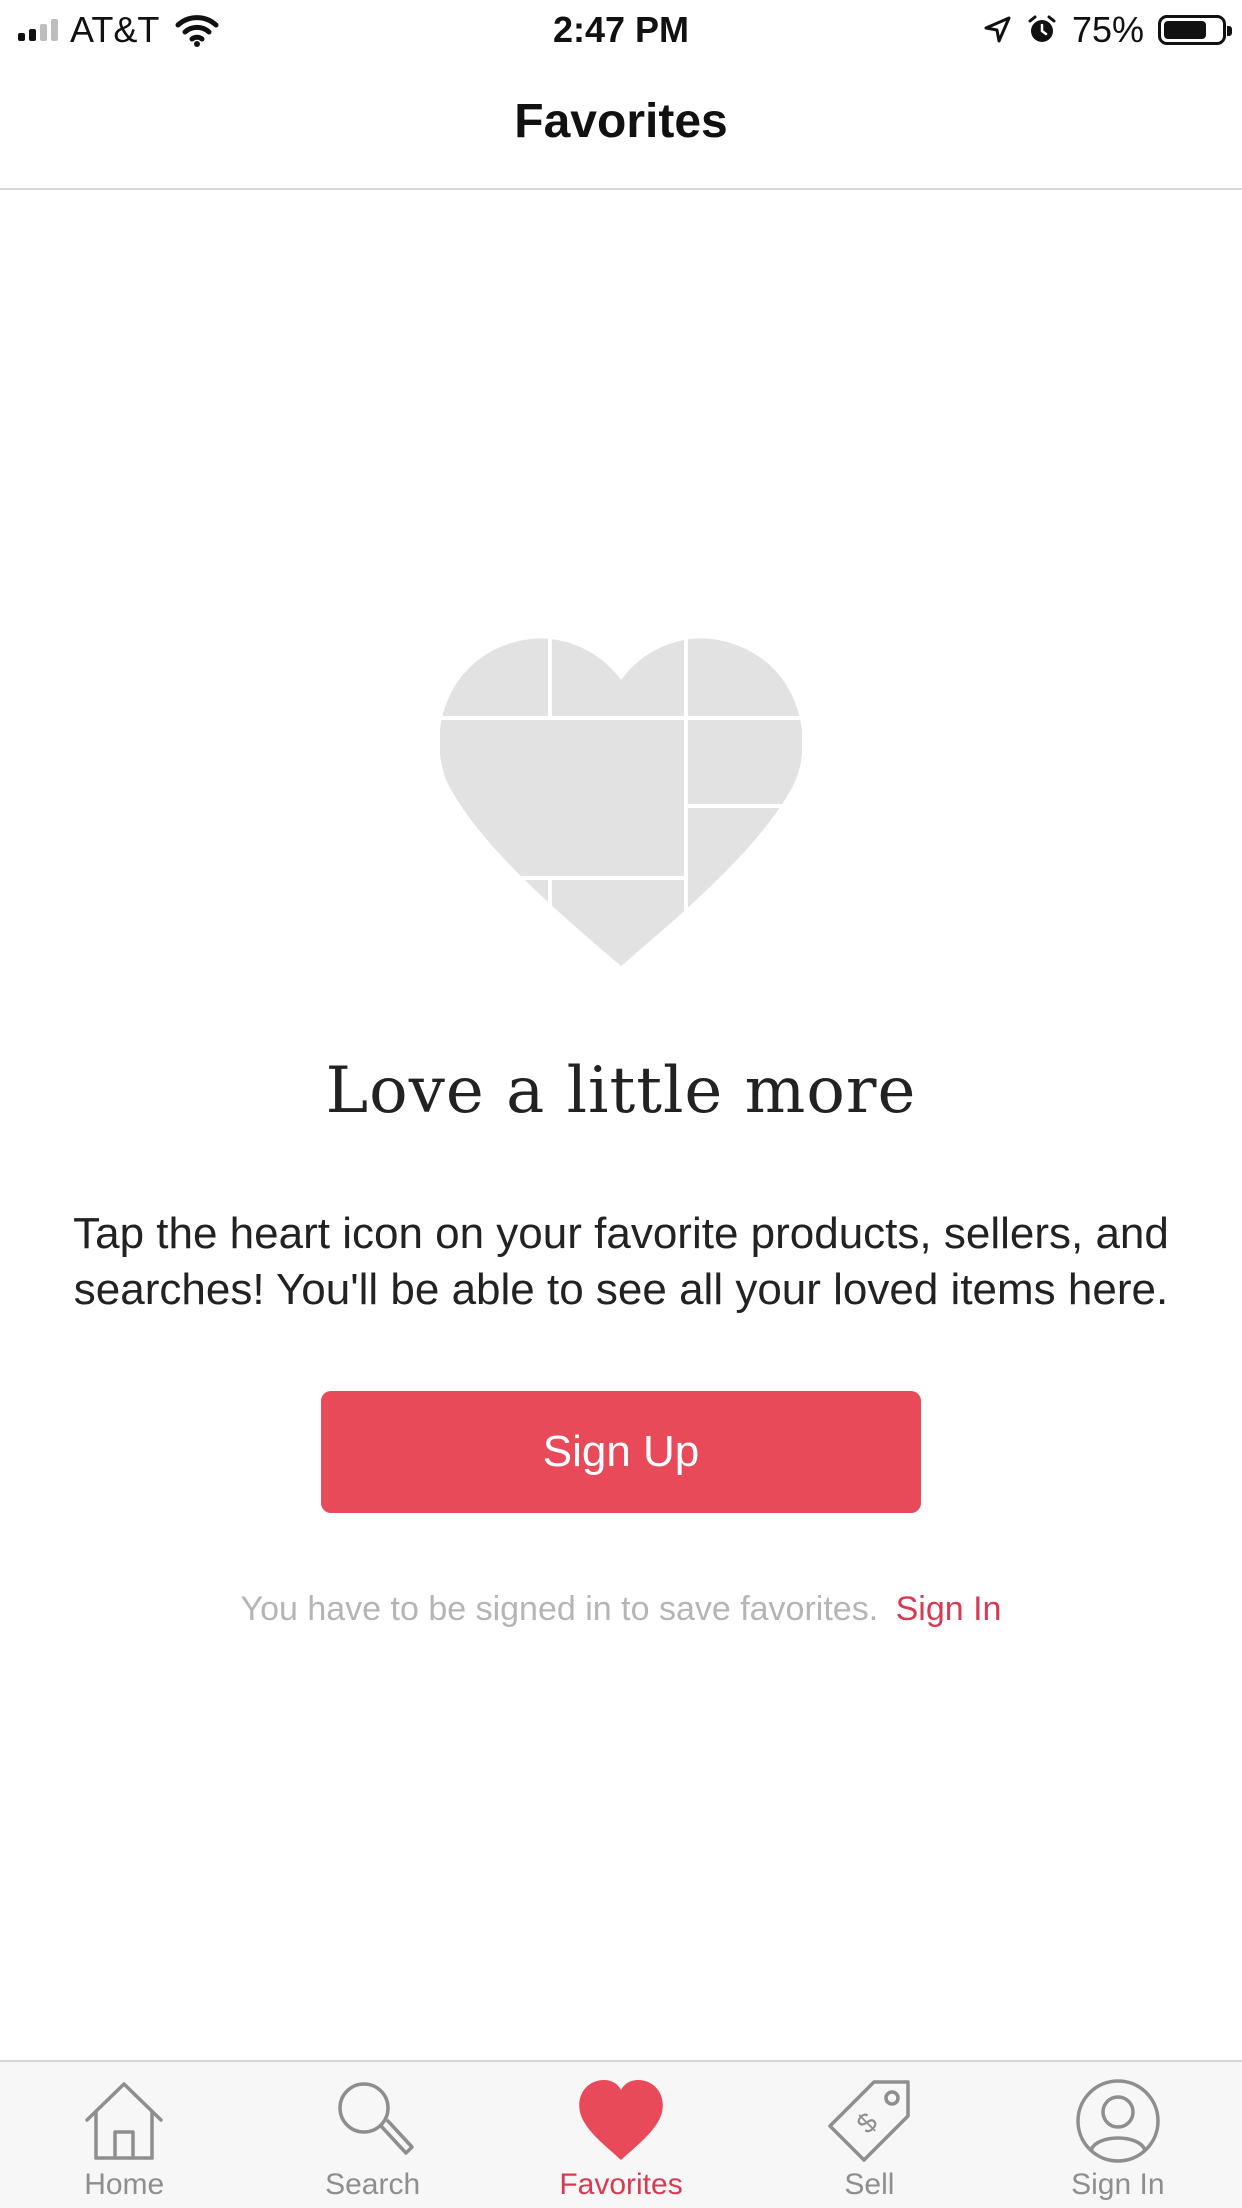 Image resolution: width=1242 pixels, height=2208 pixels. Describe the element at coordinates (124, 2184) in the screenshot. I see `tab-label-home: Home` at that location.